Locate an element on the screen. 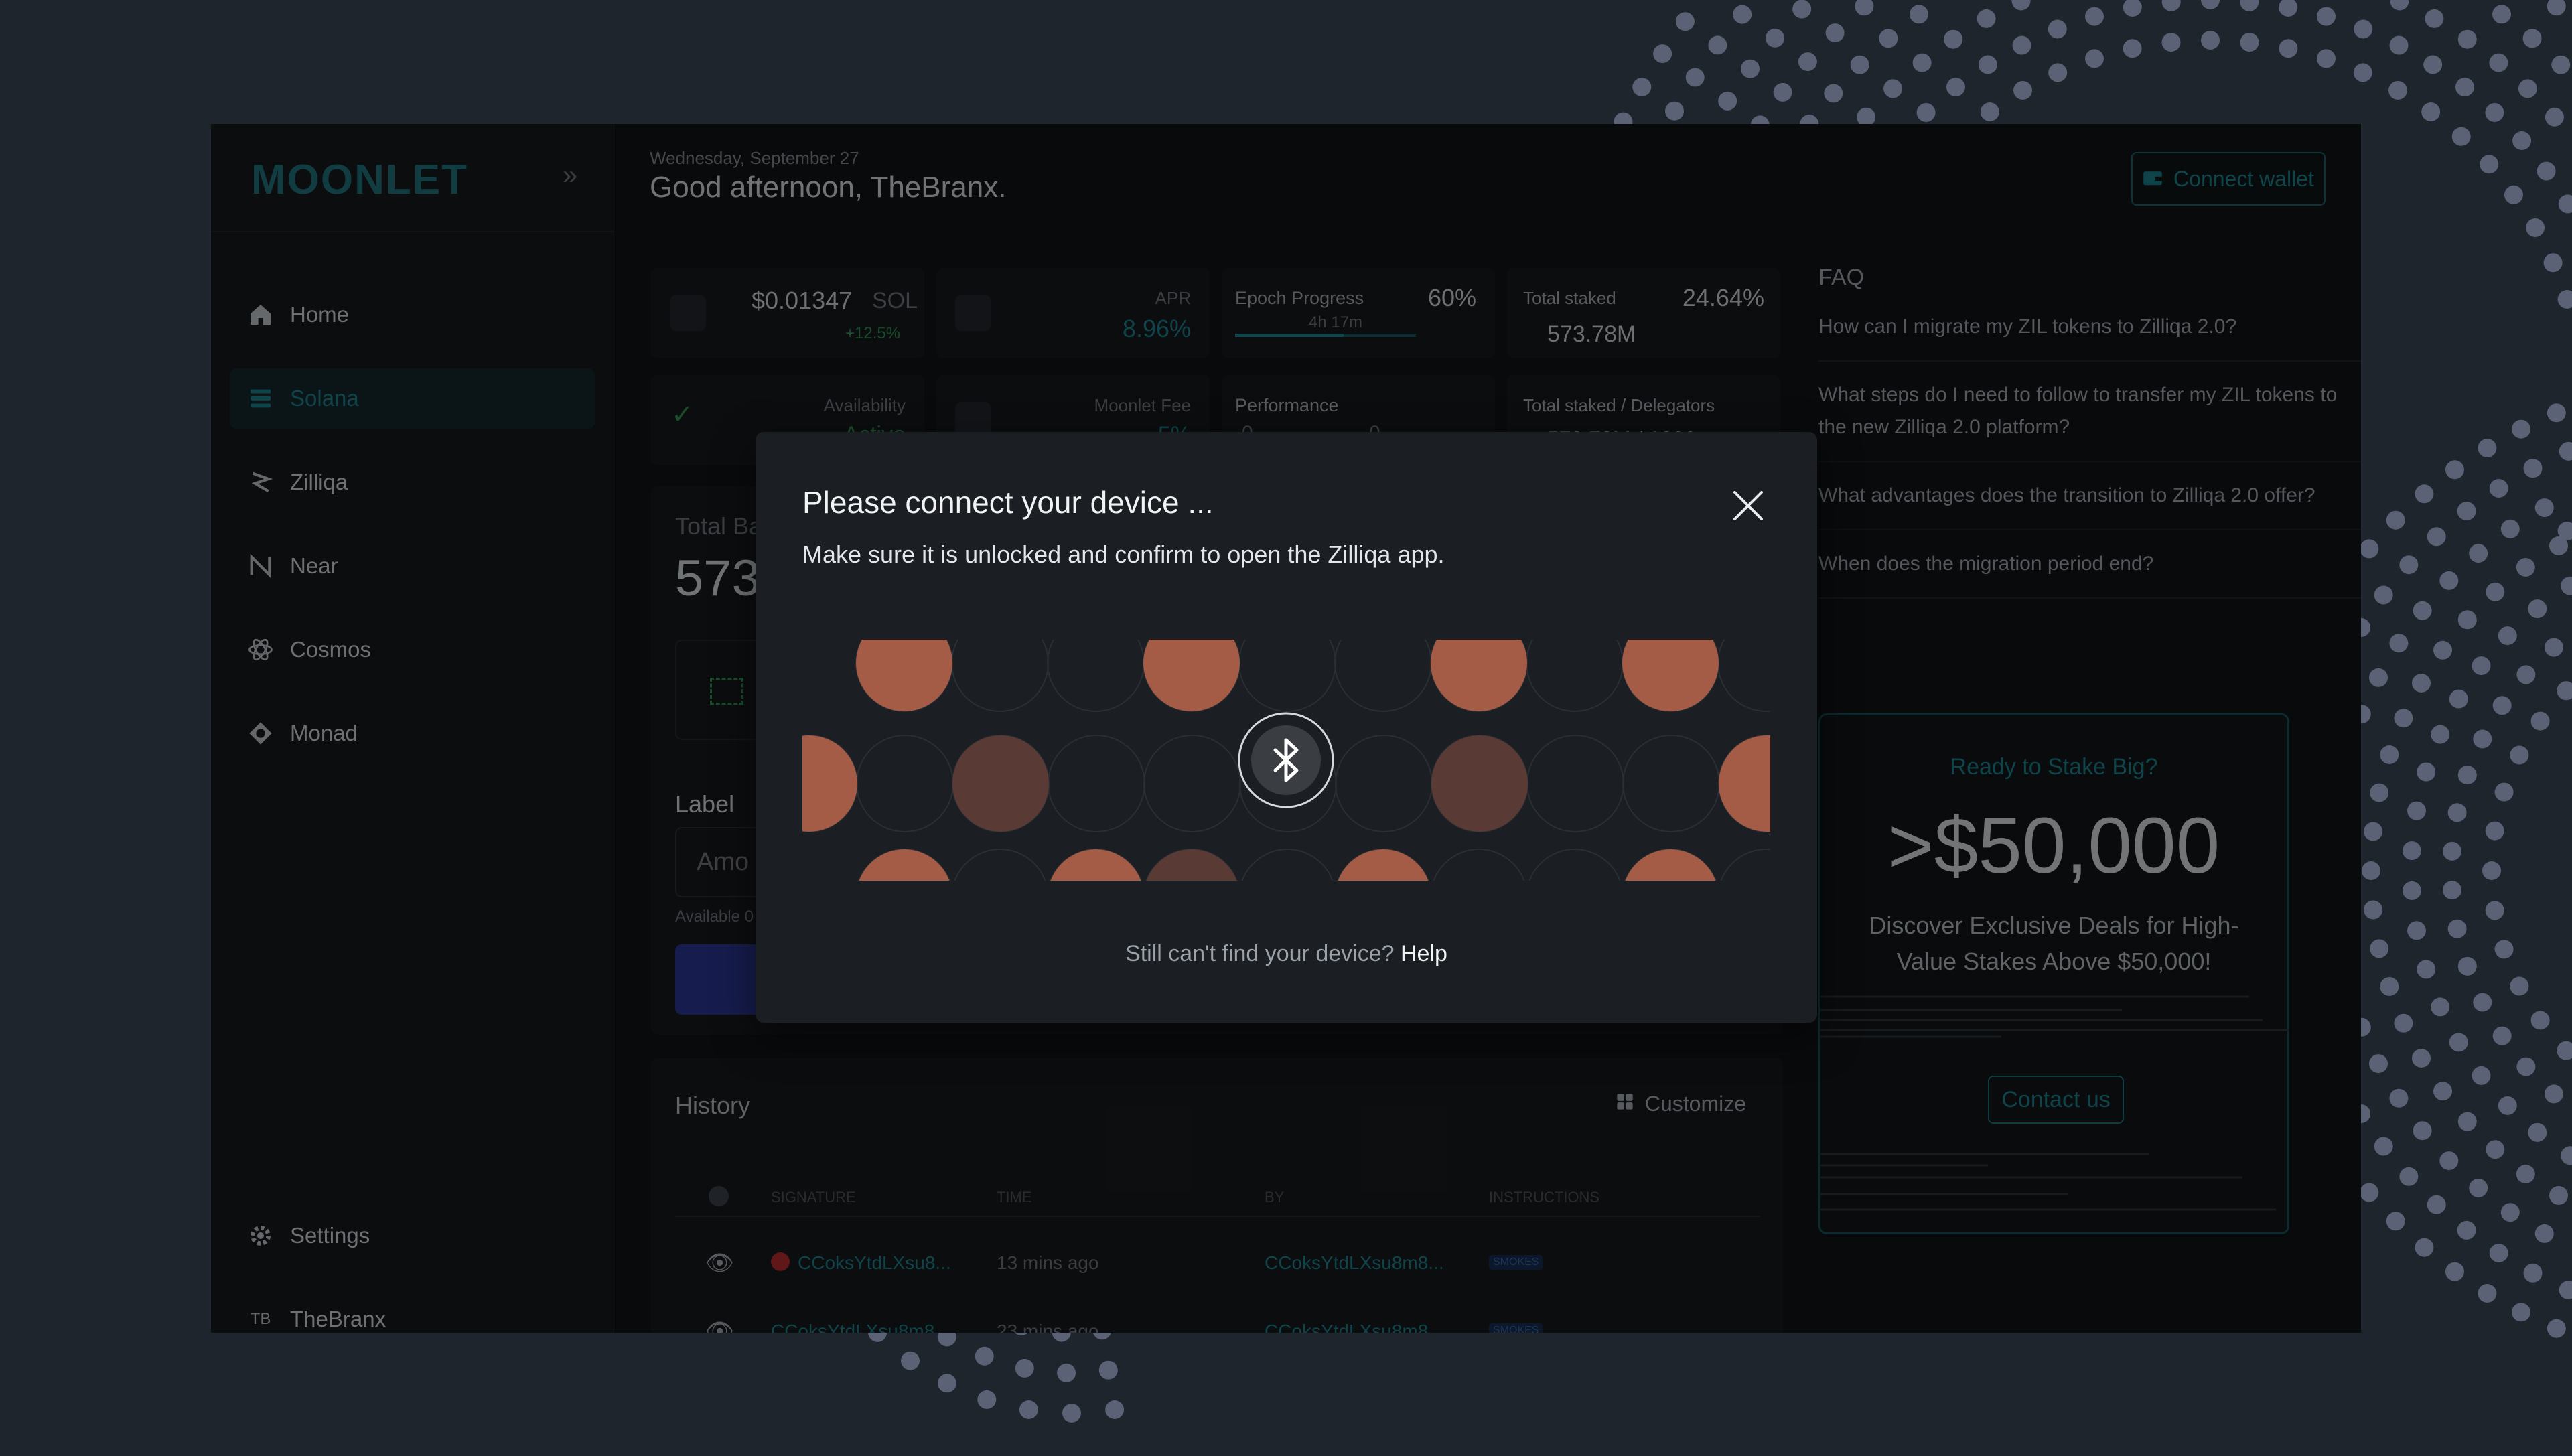 The height and width of the screenshot is (1456, 2572). help-link: Help is located at coordinates (1424, 953).